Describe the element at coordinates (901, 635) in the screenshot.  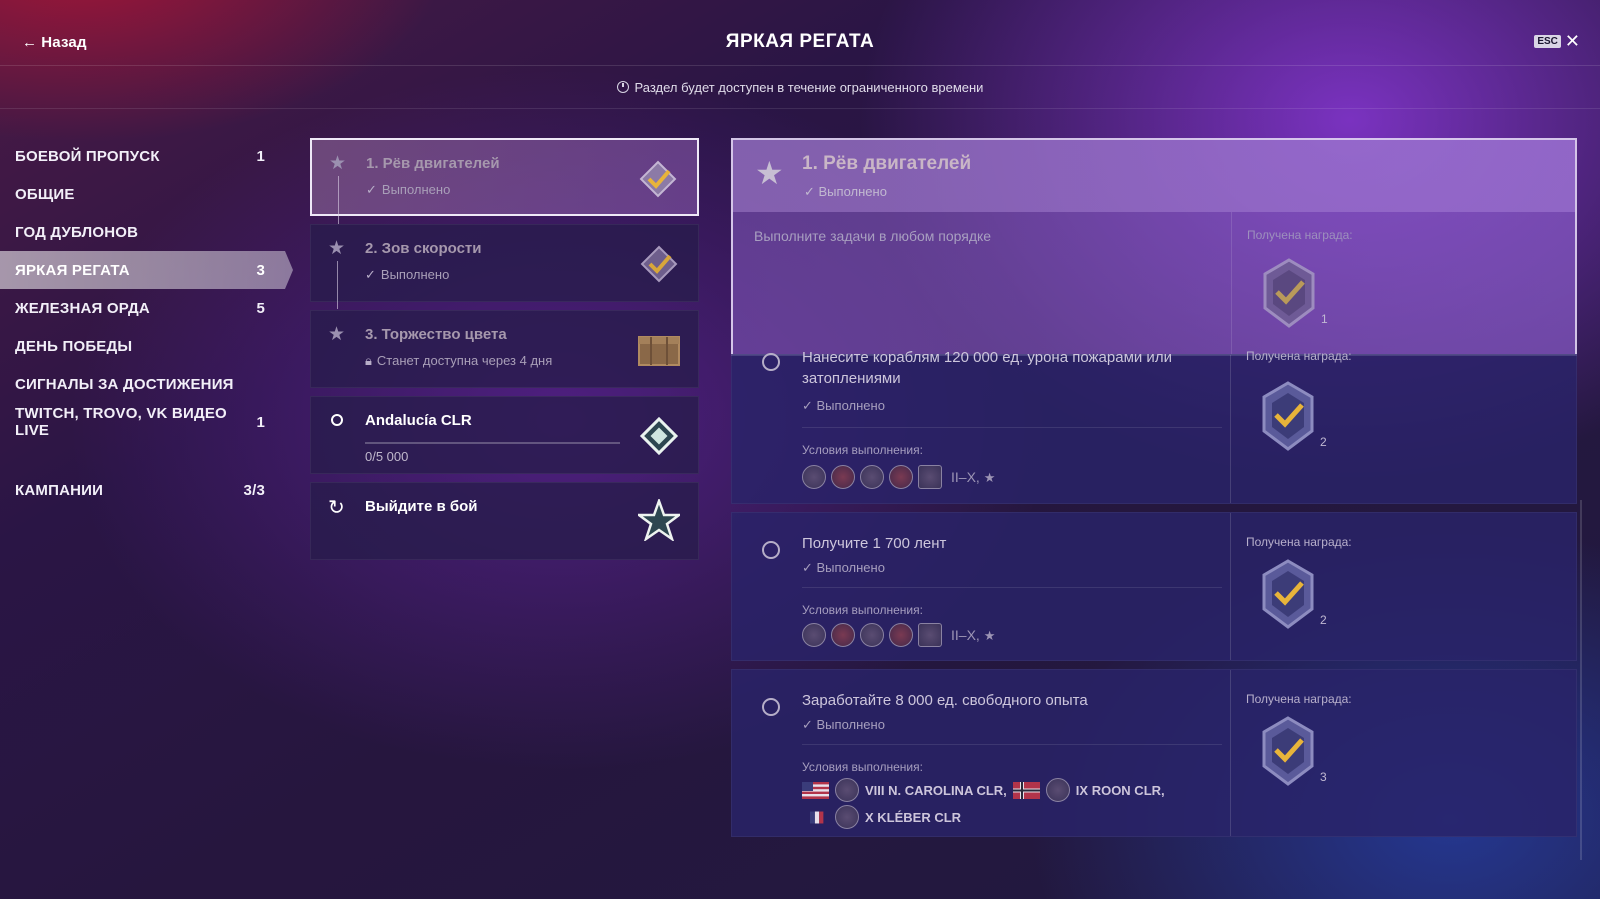
I see `carrier-icon` at that location.